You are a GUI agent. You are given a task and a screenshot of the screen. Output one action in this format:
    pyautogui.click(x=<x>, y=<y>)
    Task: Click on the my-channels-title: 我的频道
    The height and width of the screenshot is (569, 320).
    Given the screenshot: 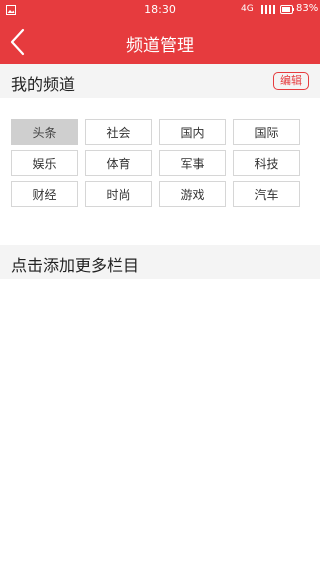 What is the action you would take?
    pyautogui.click(x=43, y=84)
    